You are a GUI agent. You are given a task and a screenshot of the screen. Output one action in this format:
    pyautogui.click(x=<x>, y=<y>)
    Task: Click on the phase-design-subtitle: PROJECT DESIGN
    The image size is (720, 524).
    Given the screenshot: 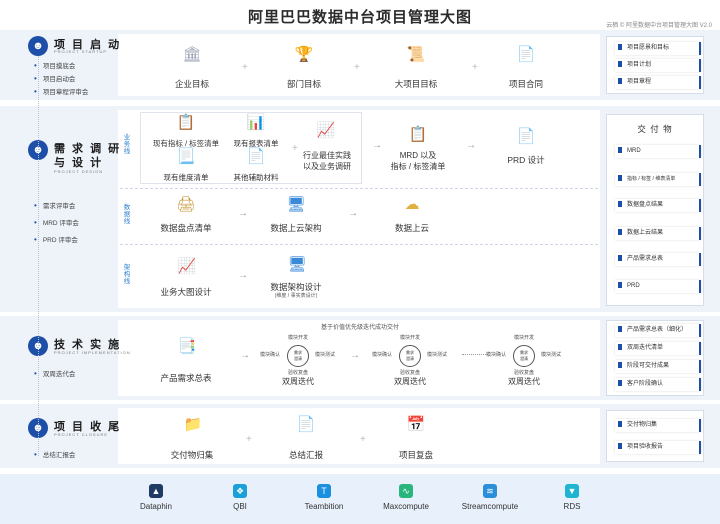 What is the action you would take?
    pyautogui.click(x=79, y=171)
    